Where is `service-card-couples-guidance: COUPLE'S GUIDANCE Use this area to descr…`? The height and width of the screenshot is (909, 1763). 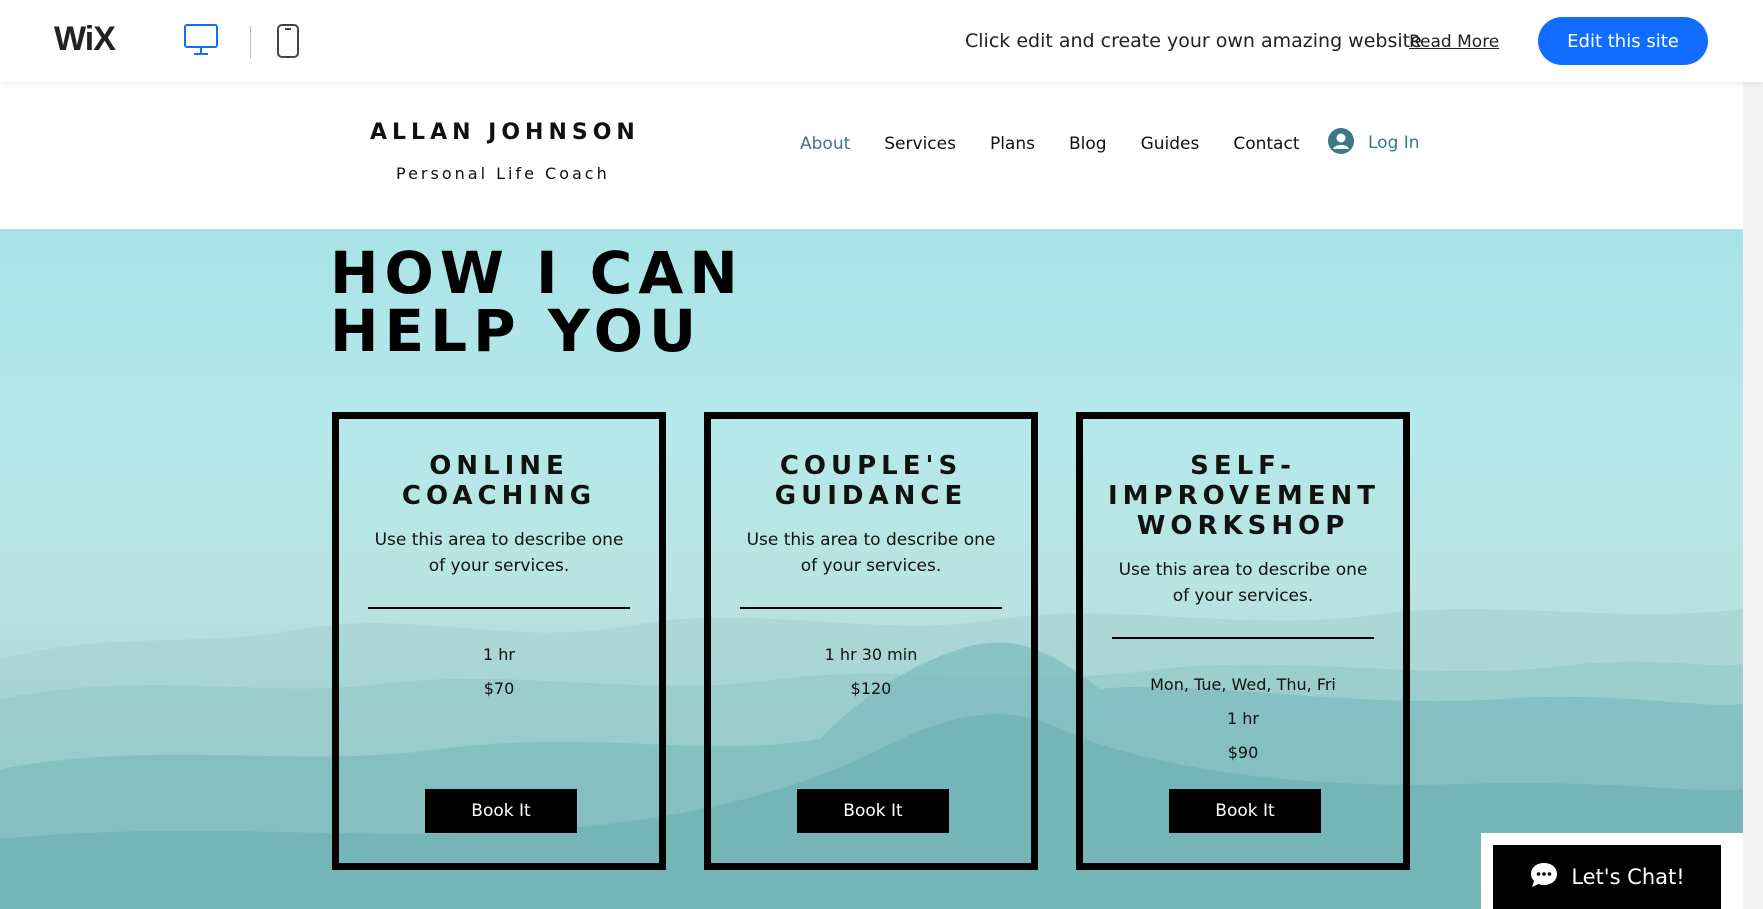
service-card-couples-guidance: COUPLE'S GUIDANCE Use this area to descr… is located at coordinates (871, 641).